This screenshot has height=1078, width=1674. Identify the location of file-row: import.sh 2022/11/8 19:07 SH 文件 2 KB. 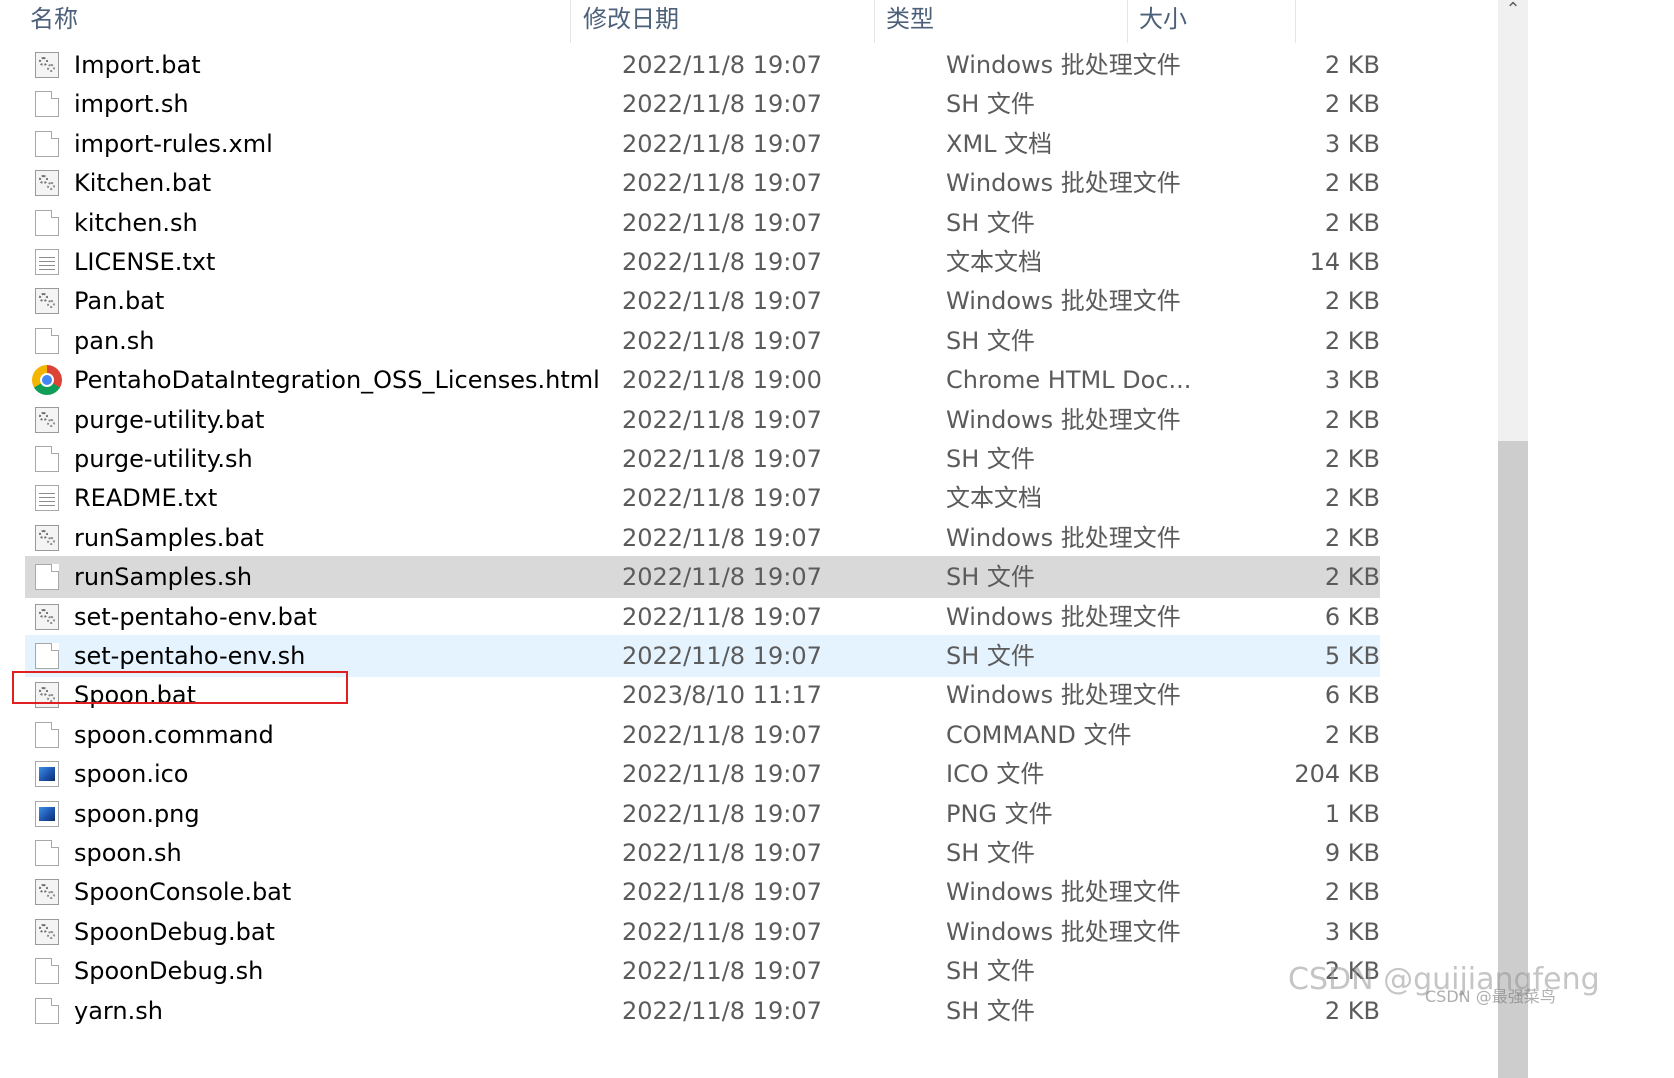
(702, 104).